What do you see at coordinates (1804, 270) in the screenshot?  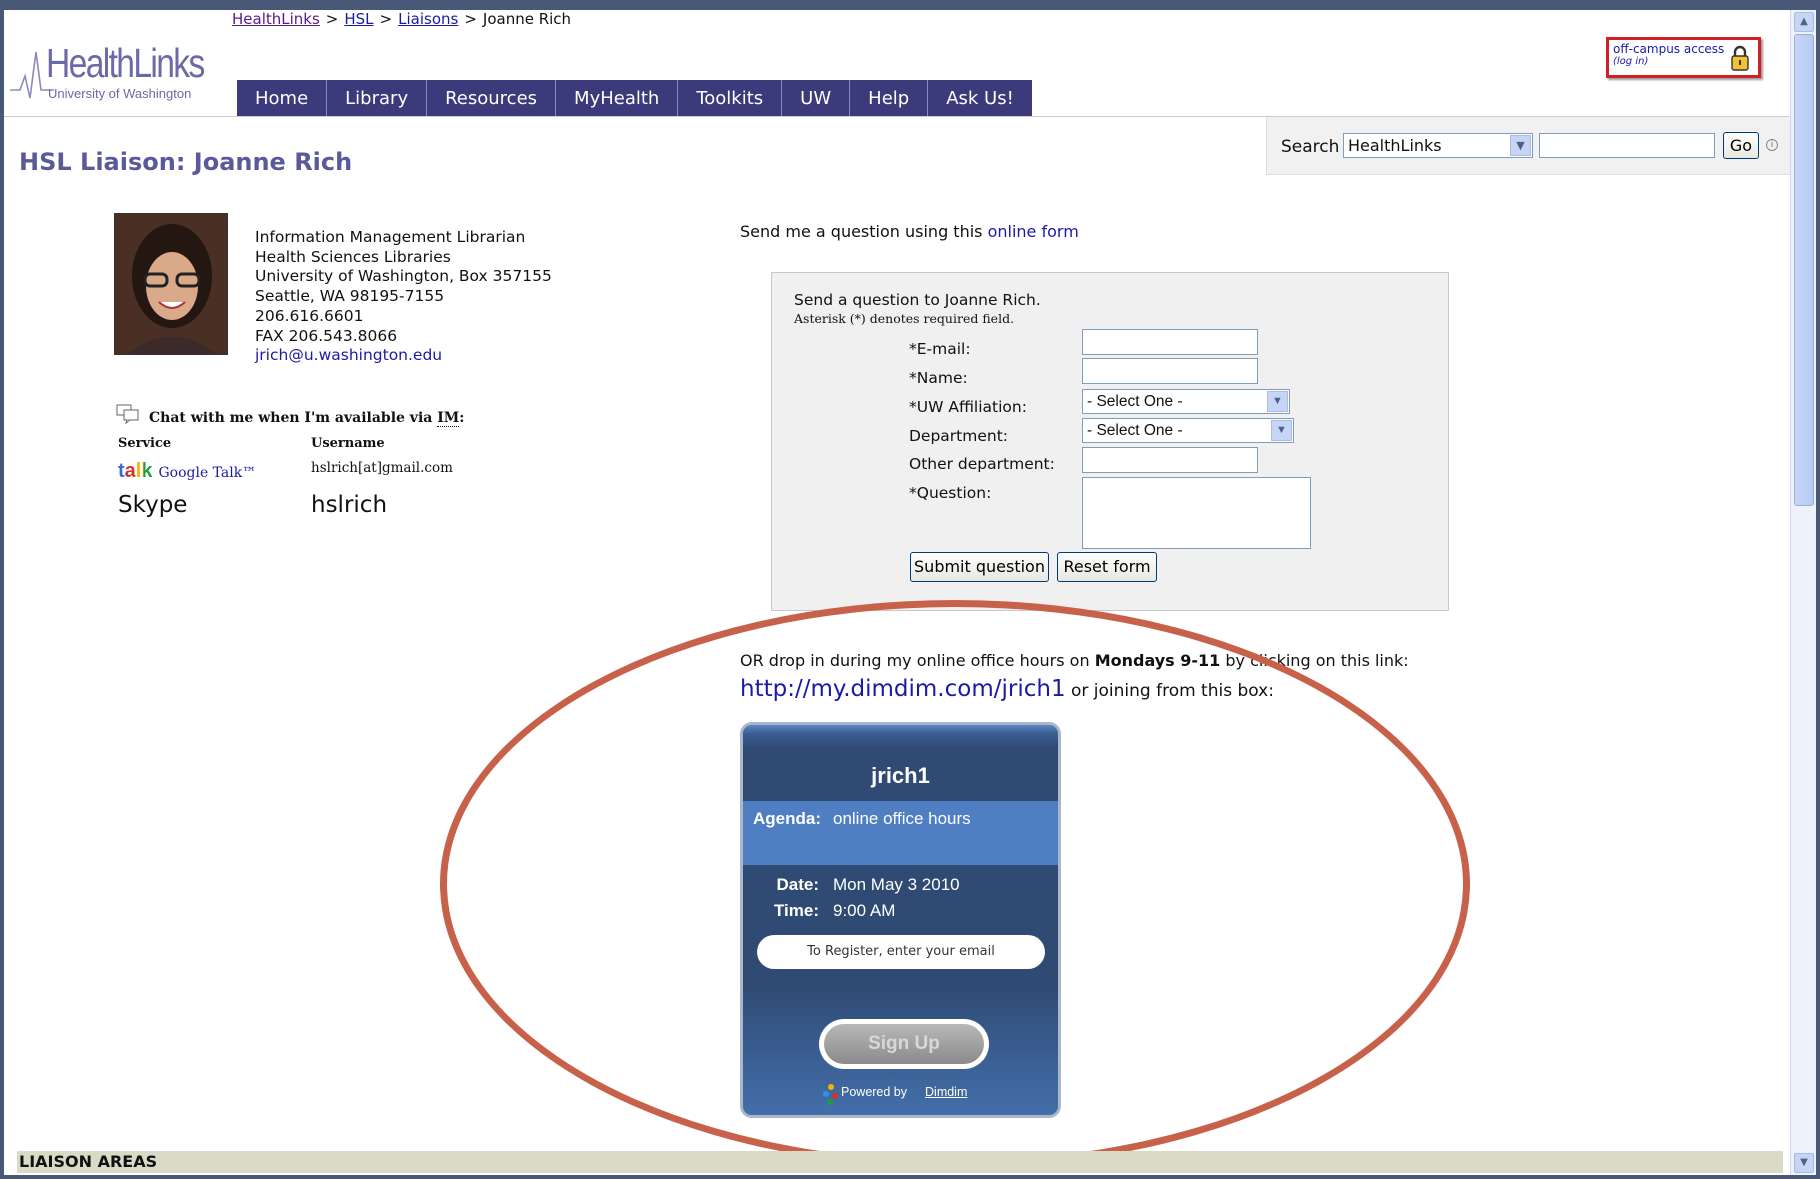 I see `scrollbar-thumb` at bounding box center [1804, 270].